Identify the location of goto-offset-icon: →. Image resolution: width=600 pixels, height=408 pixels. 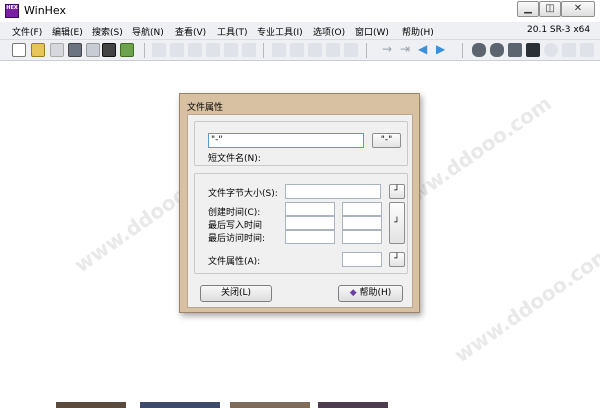
(387, 49).